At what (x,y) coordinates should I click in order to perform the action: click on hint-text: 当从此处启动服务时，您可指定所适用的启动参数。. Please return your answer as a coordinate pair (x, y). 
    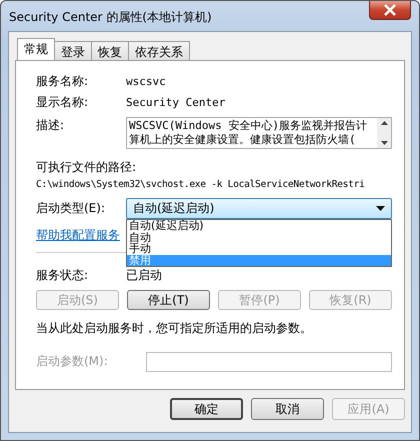
    Looking at the image, I should click on (174, 328).